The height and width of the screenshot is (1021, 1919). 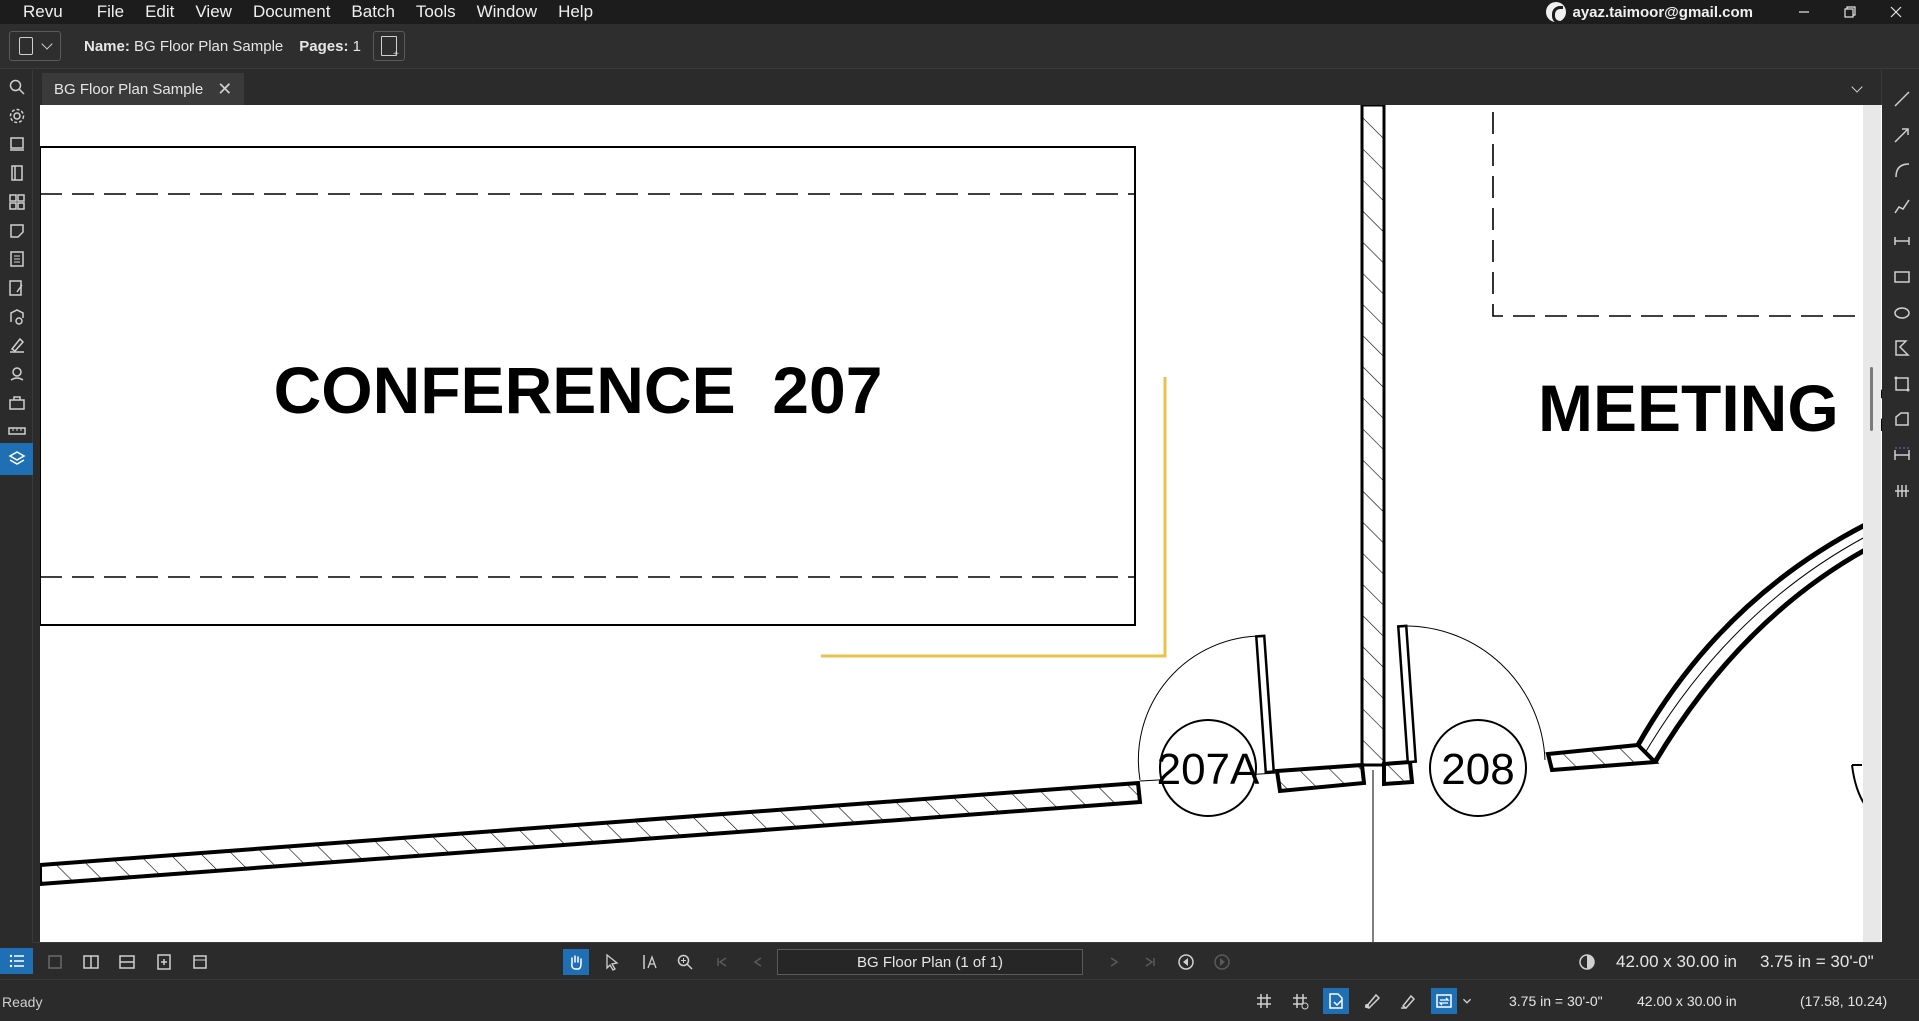 I want to click on new-page-icon, so click(x=389, y=48).